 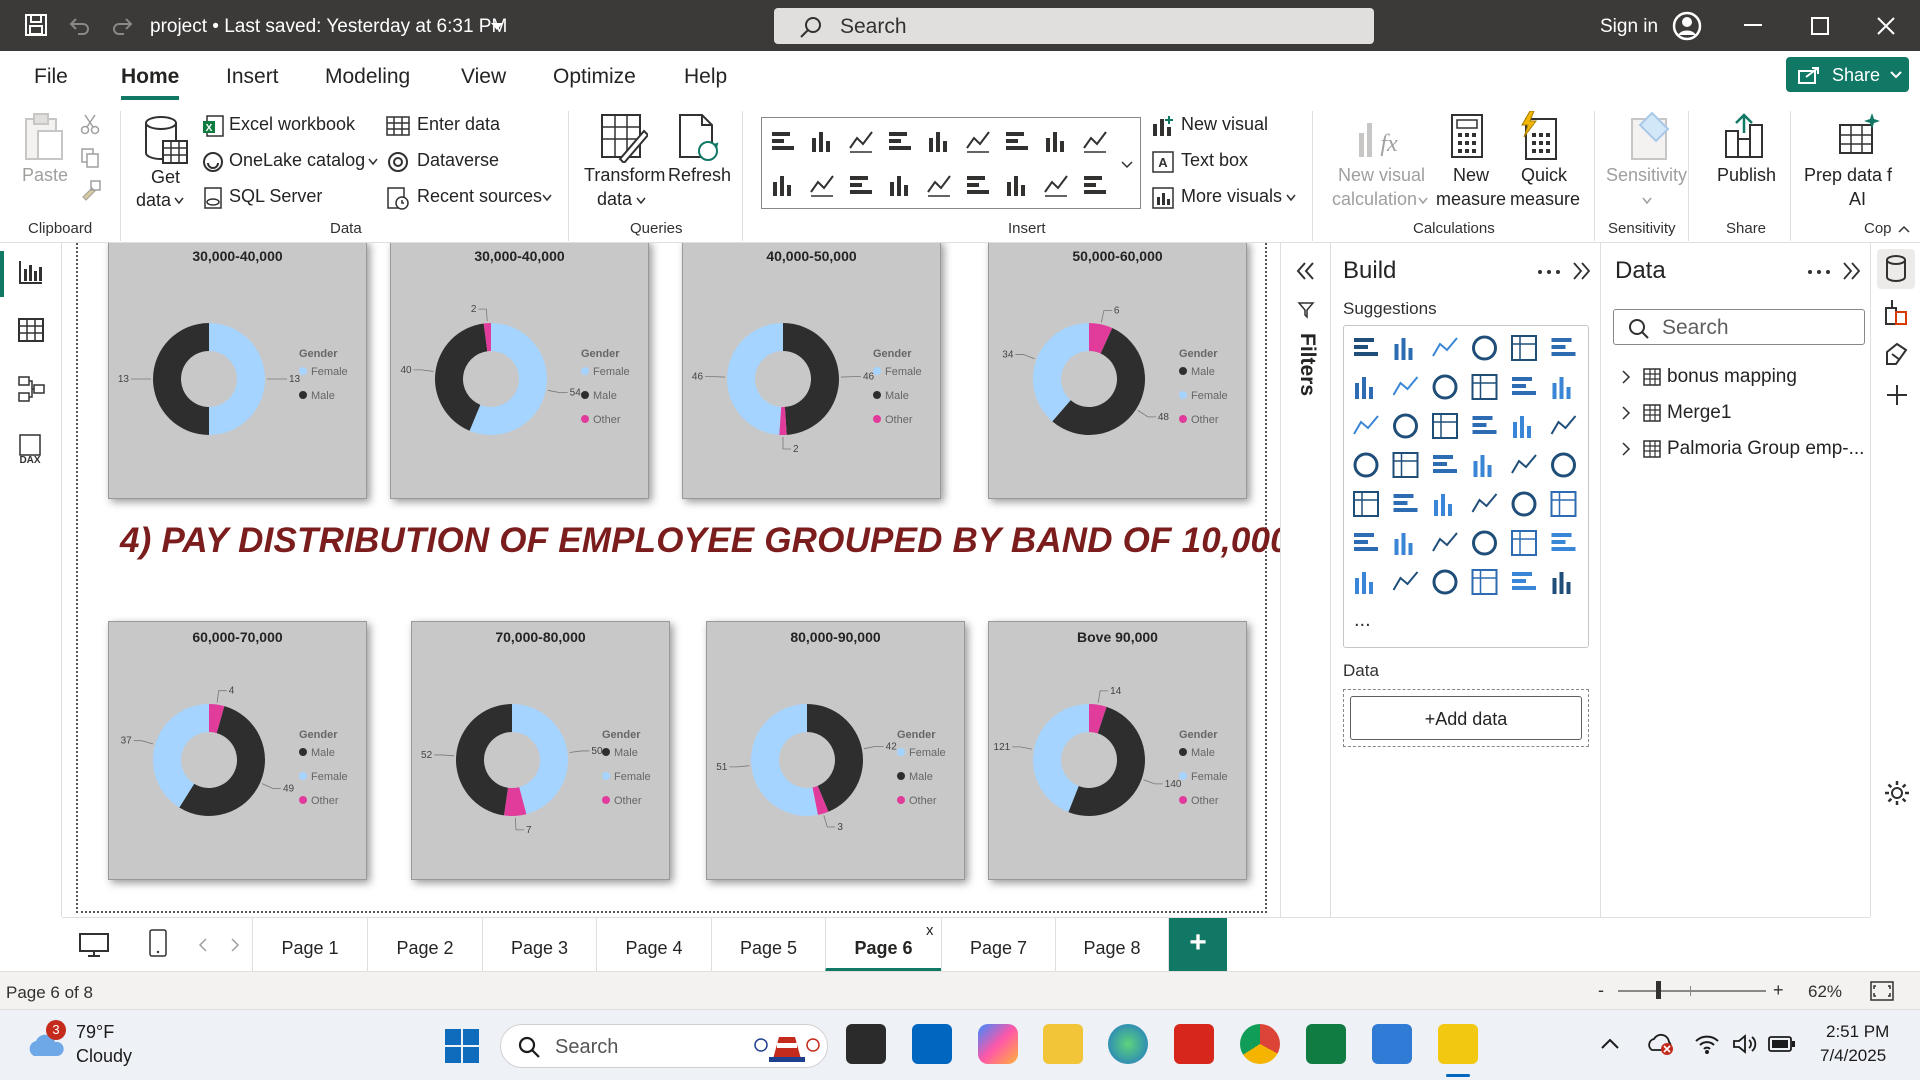 I want to click on quick-measure-icon, so click(x=1540, y=136).